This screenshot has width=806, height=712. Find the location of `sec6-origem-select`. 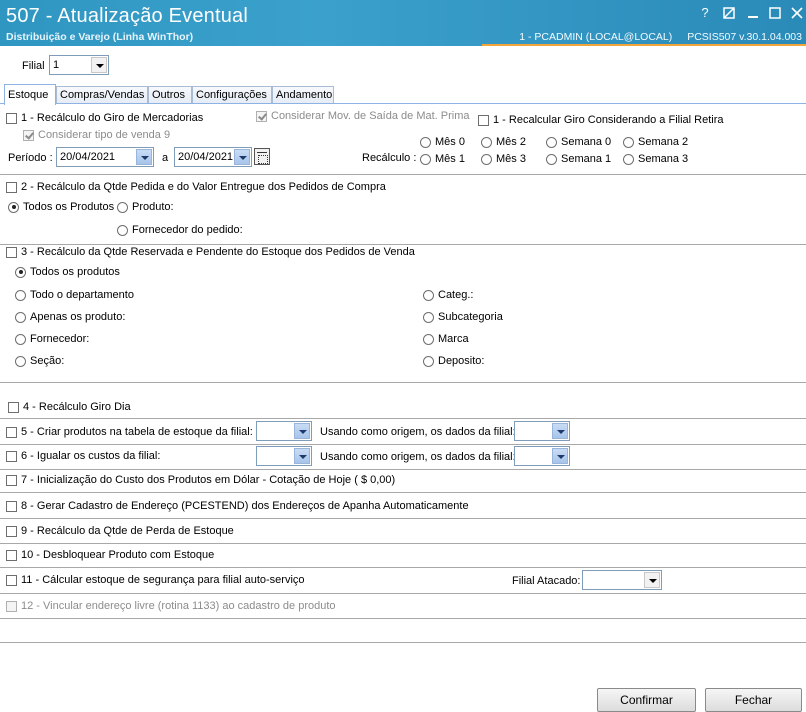

sec6-origem-select is located at coordinates (542, 456).